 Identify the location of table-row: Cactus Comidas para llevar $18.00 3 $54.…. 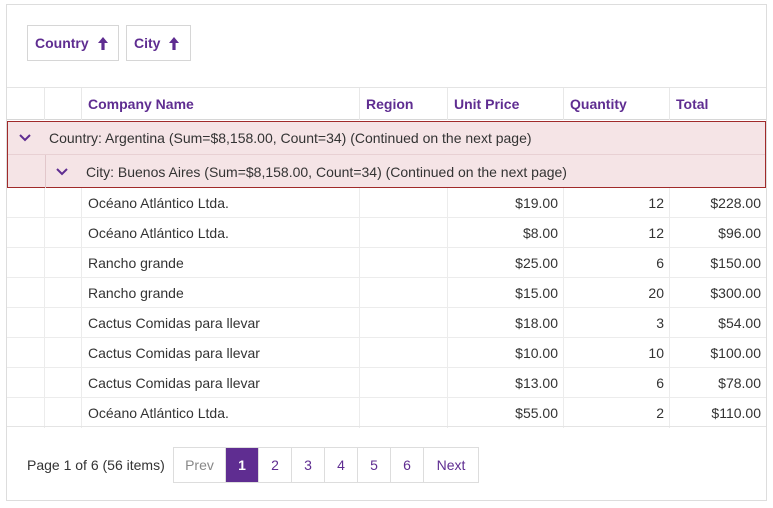
(386, 323).